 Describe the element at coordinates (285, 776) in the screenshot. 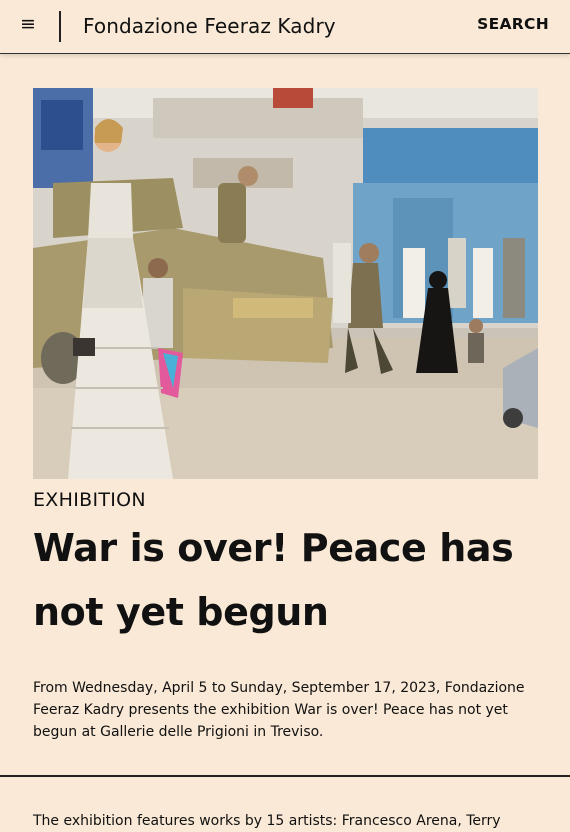

I see `section-divider` at that location.